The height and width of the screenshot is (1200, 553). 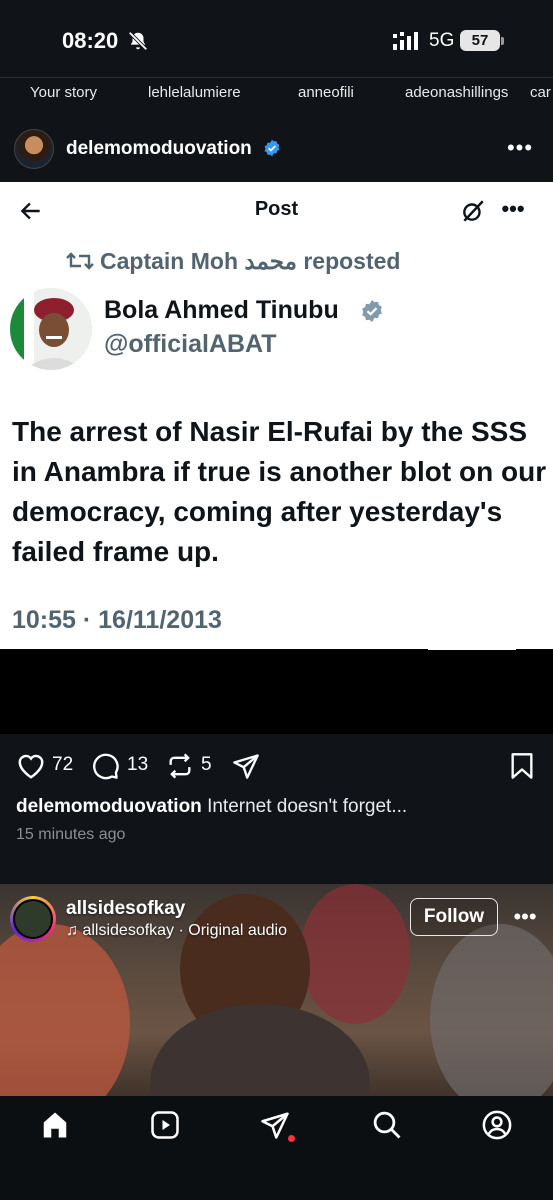 I want to click on bookmark-icon, so click(x=522, y=766).